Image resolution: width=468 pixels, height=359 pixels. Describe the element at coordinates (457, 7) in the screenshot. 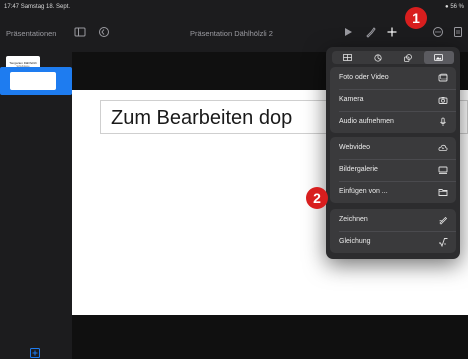

I see `battery-level: 56 %` at that location.